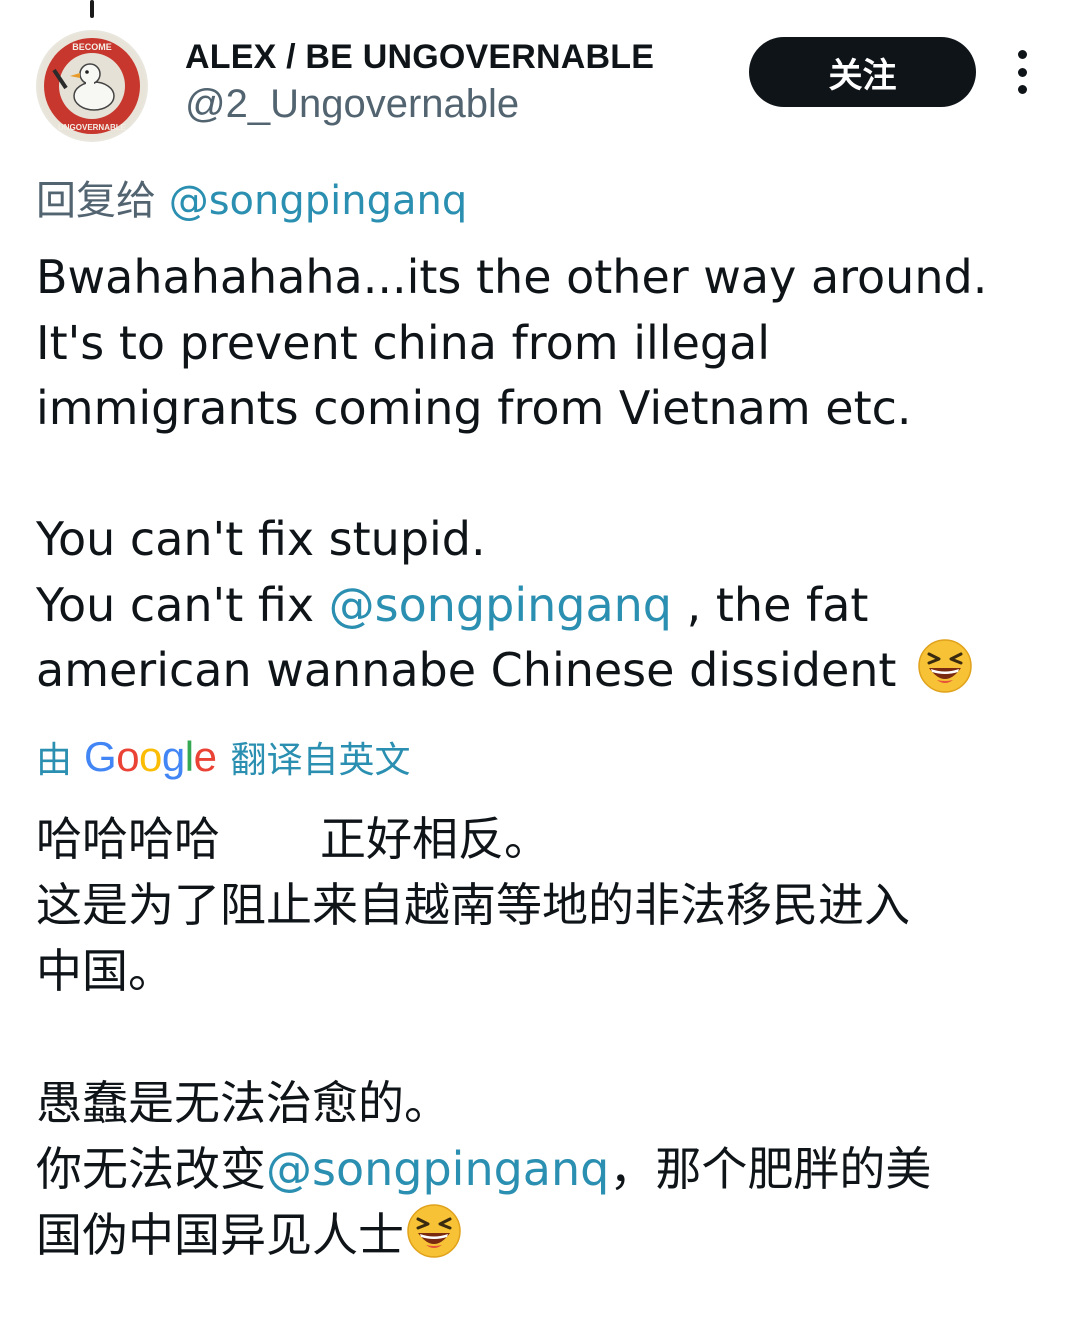 The image size is (1080, 1319). I want to click on translated-fragment: 国伪中国异见人士, so click(220, 1235).